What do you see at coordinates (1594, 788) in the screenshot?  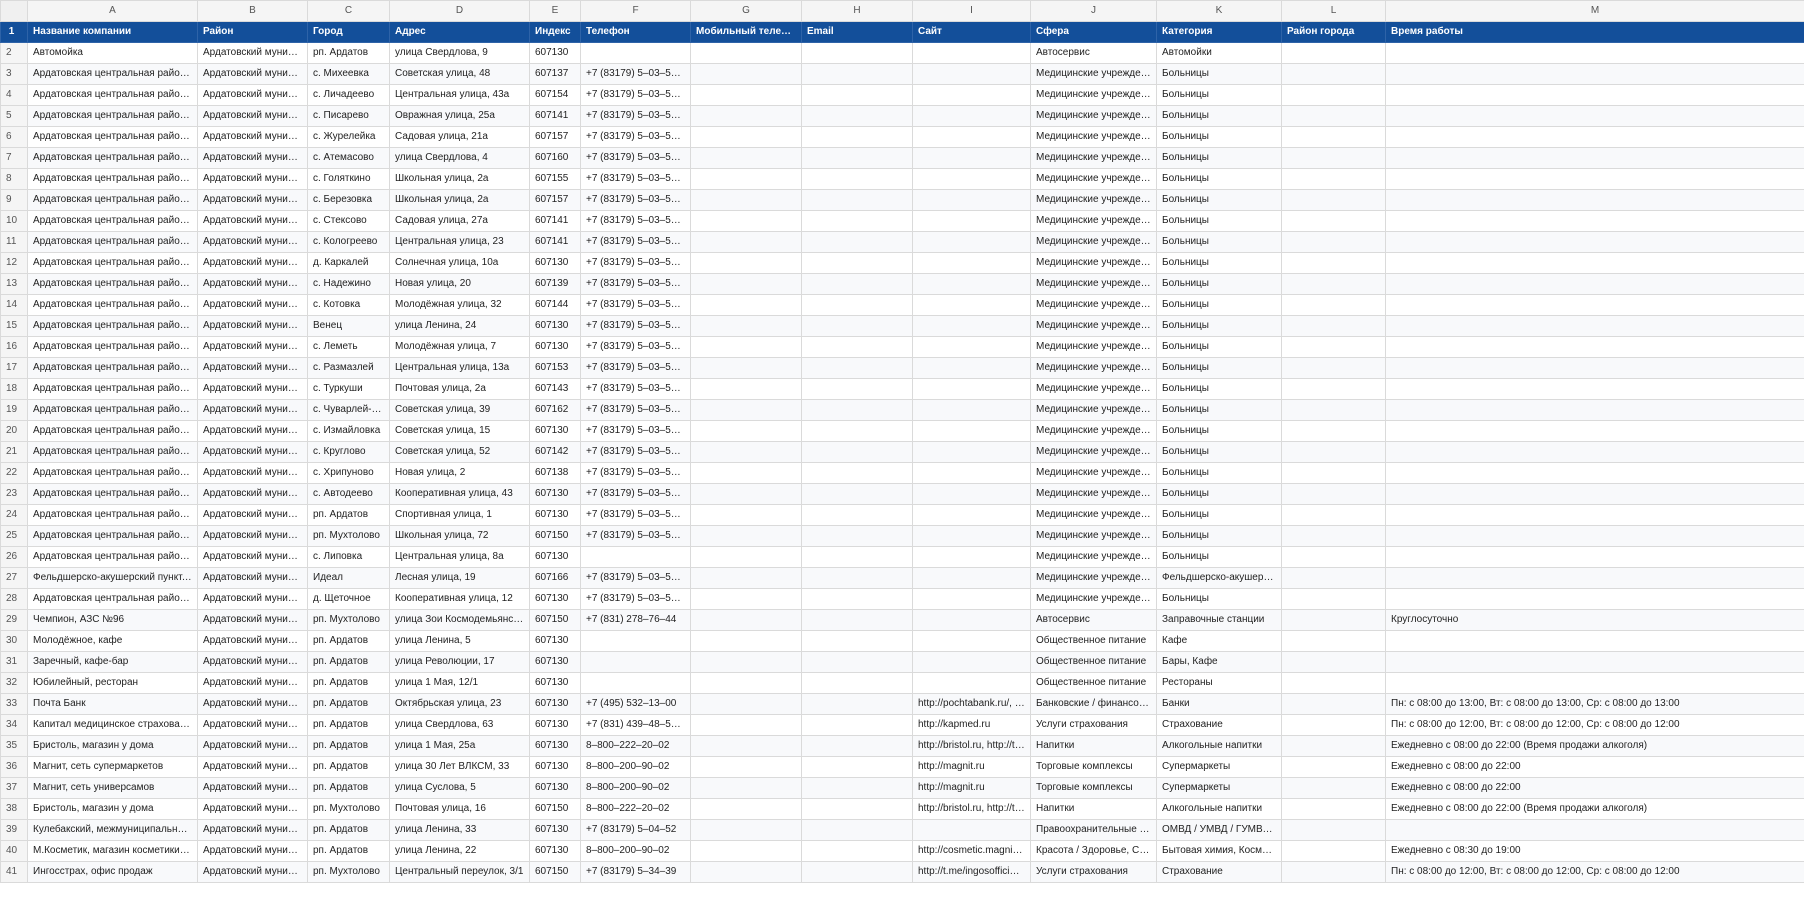 I see `table-cell: Ежедневно с 08:00 до 22:00` at bounding box center [1594, 788].